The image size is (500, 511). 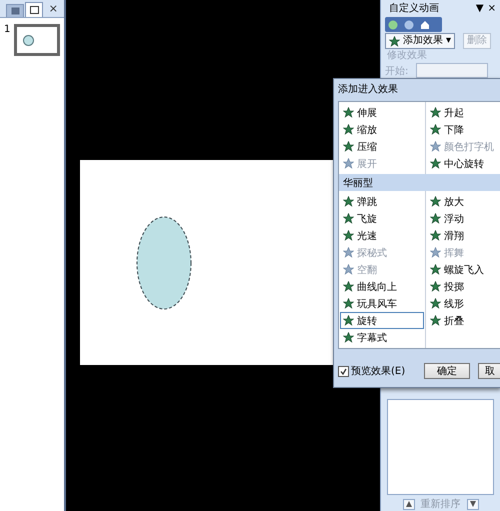 What do you see at coordinates (407, 56) in the screenshot?
I see `modify-label: 修改效果` at bounding box center [407, 56].